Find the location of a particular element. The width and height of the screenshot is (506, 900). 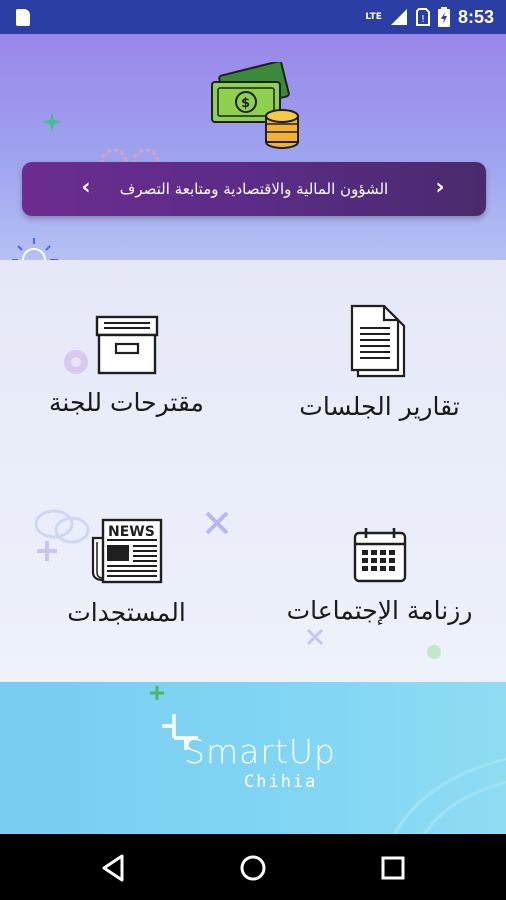

signal-icon is located at coordinates (398, 17).